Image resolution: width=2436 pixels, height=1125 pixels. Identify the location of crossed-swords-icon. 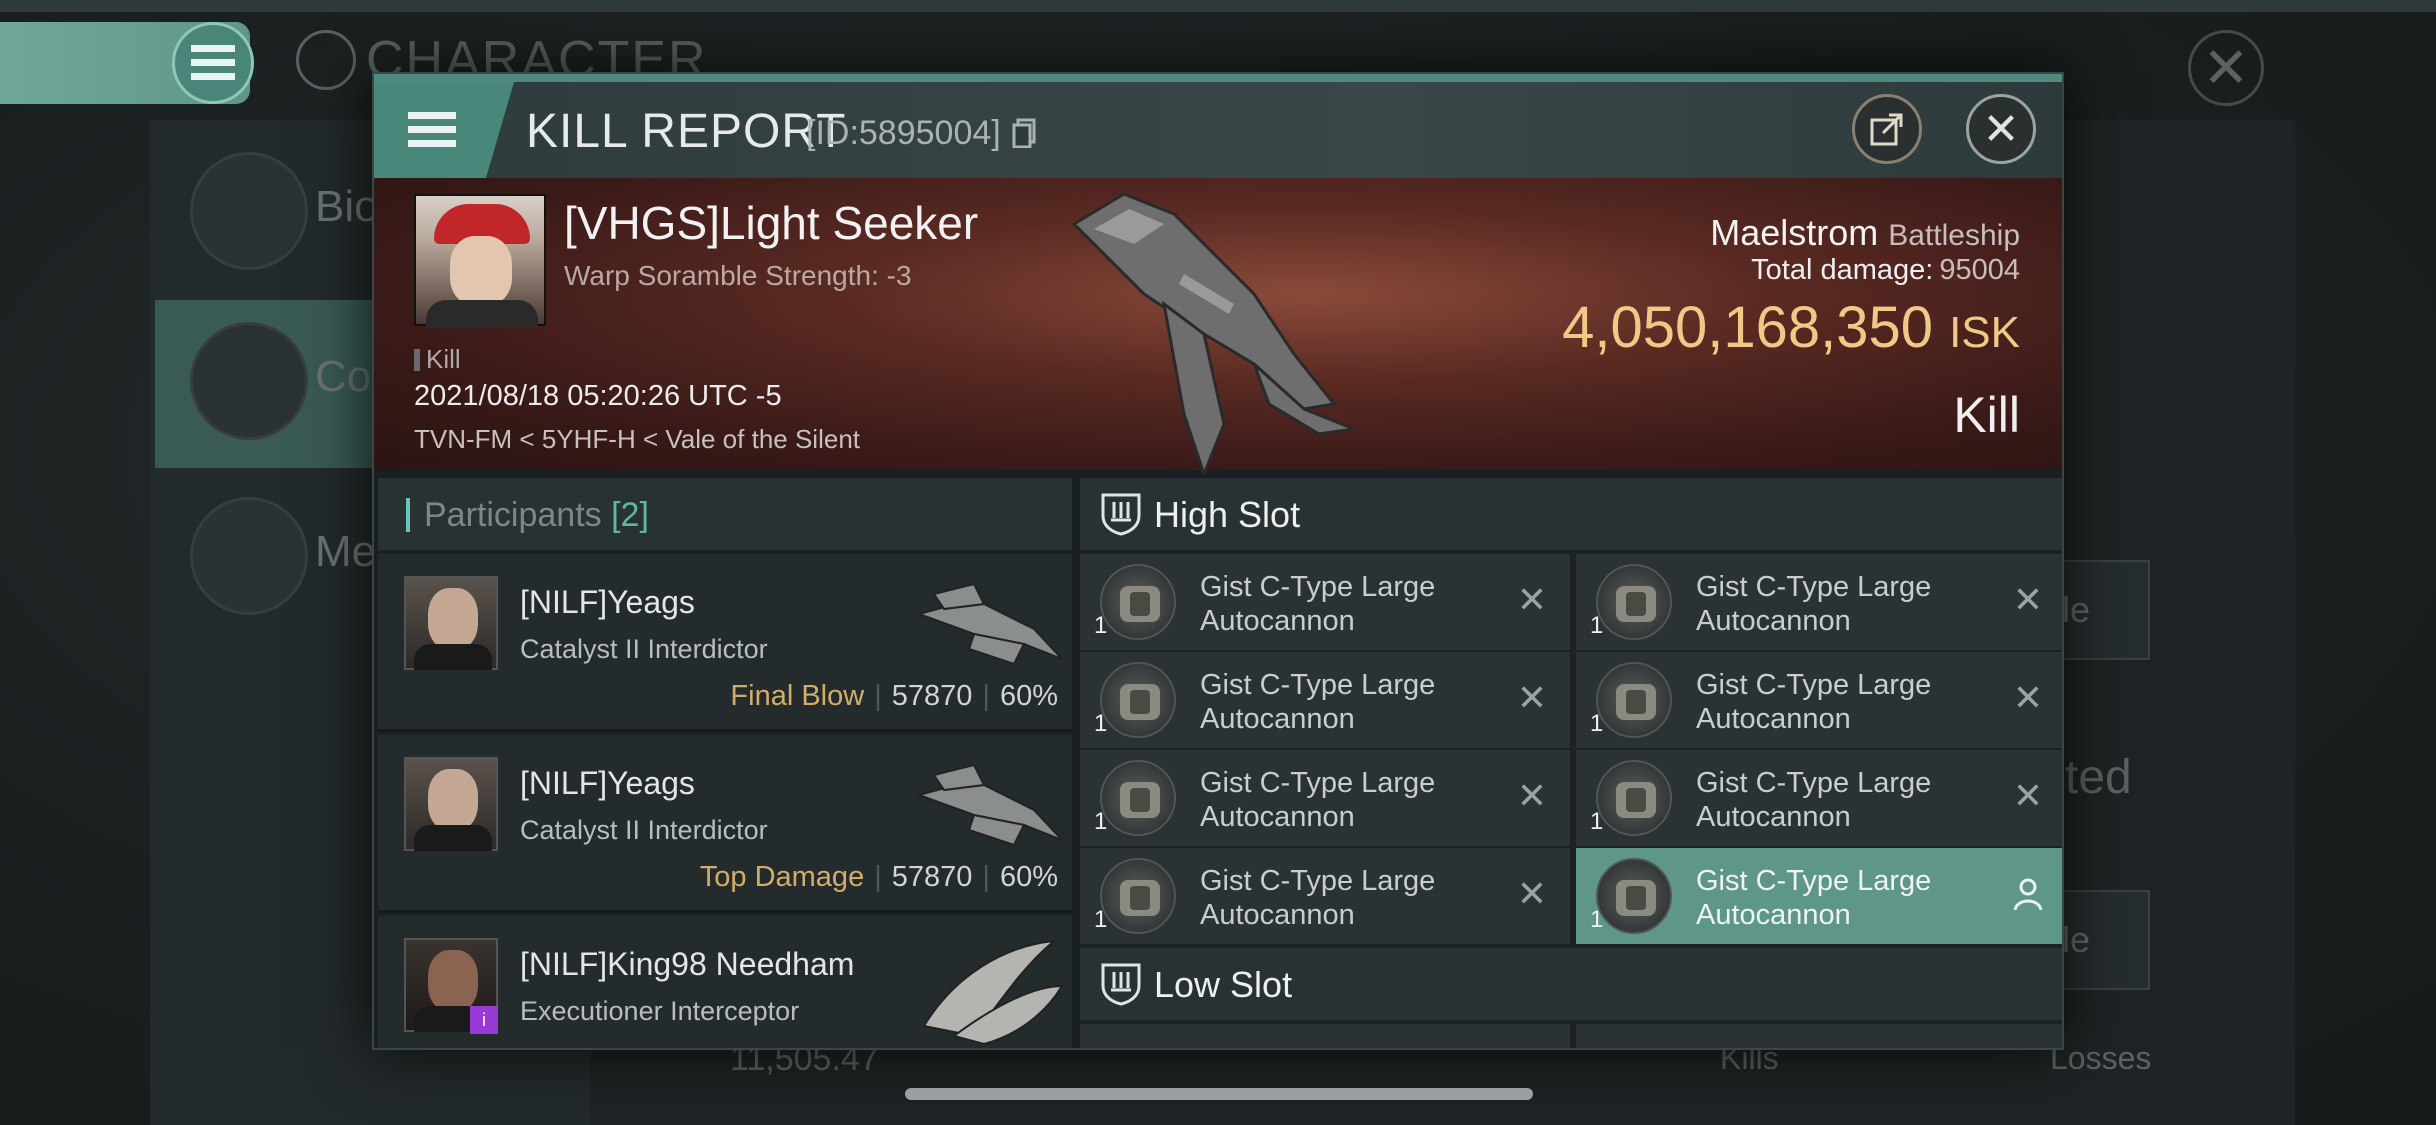
(249, 381).